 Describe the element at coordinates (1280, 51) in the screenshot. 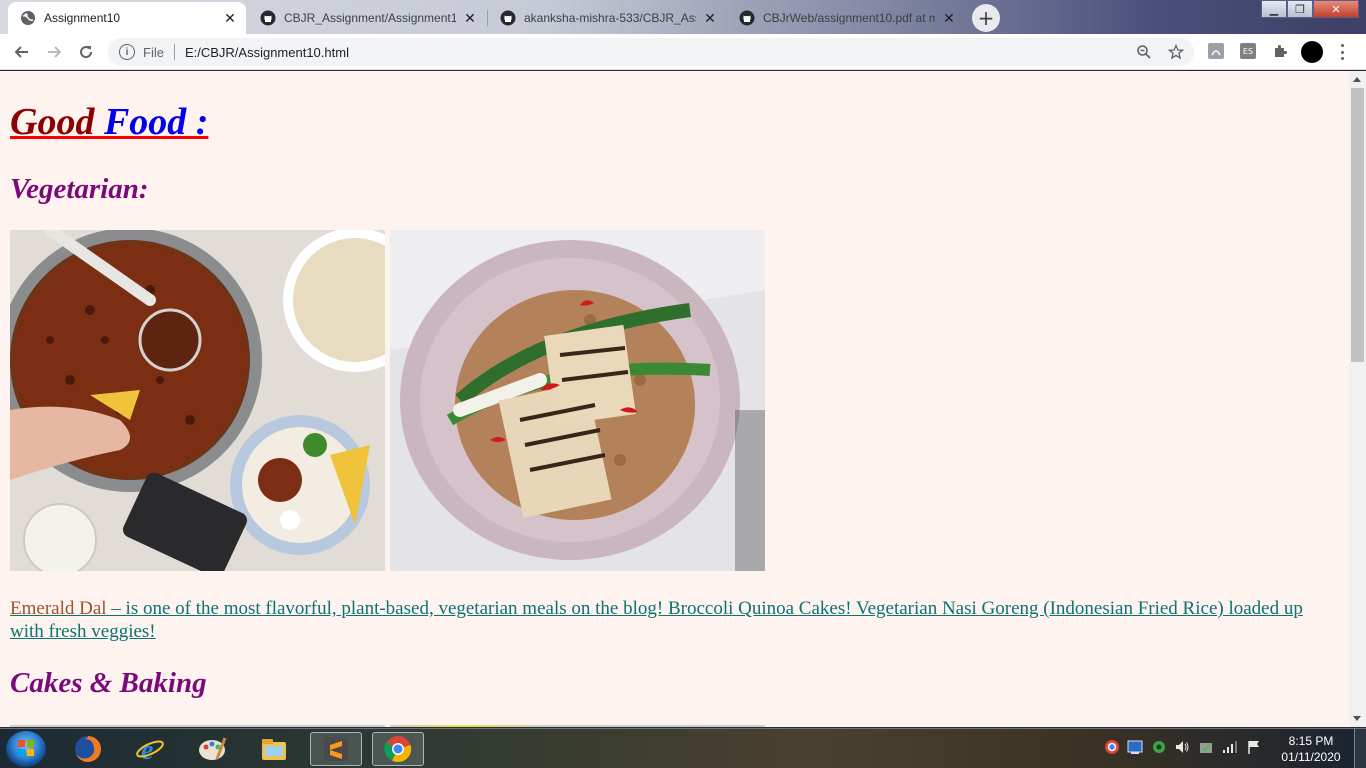

I see `puzzle-extensions-icon` at that location.